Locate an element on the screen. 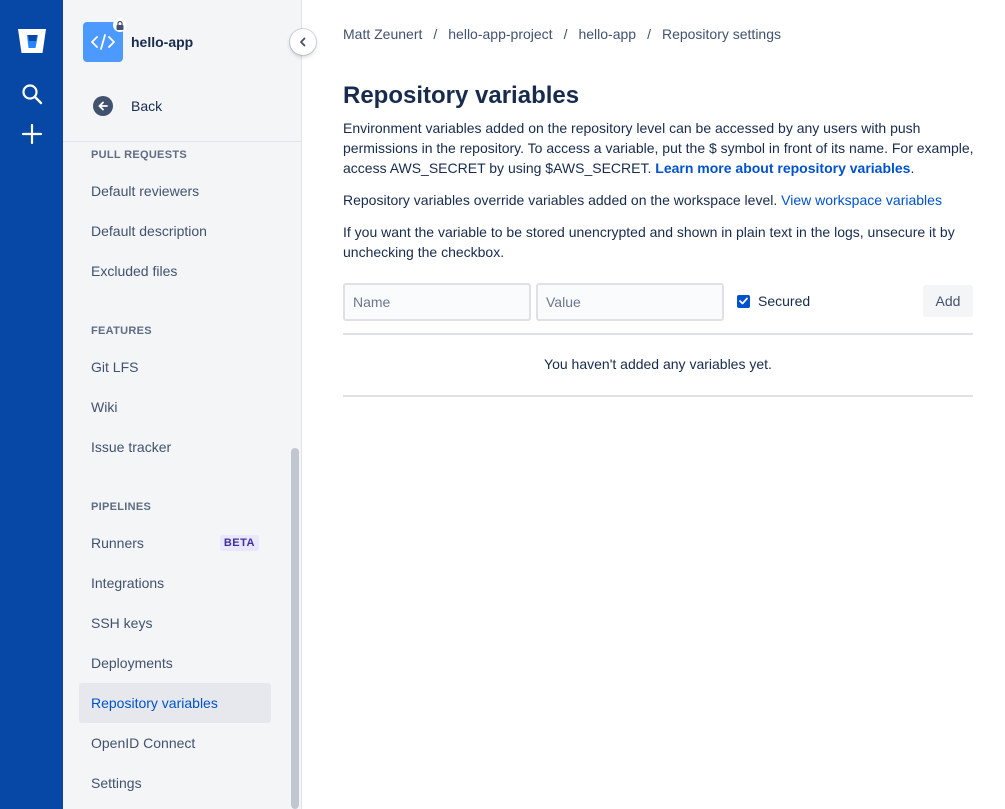  add-variable-form: Secured Add is located at coordinates (658, 302).